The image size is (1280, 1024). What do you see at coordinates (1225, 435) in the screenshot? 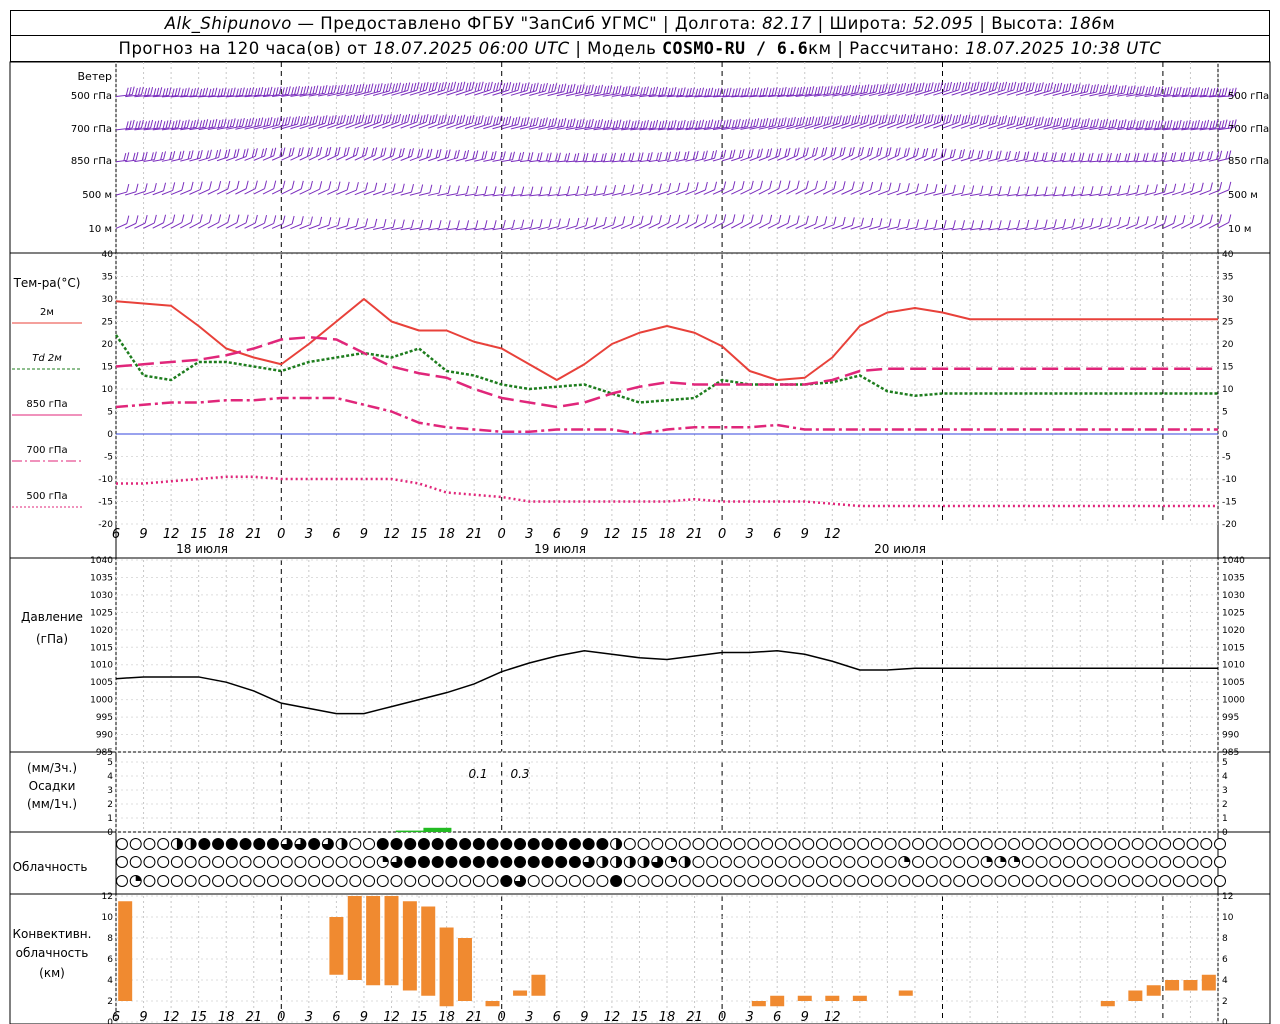
I see `temp-y-tick-label-right: 0` at bounding box center [1225, 435].